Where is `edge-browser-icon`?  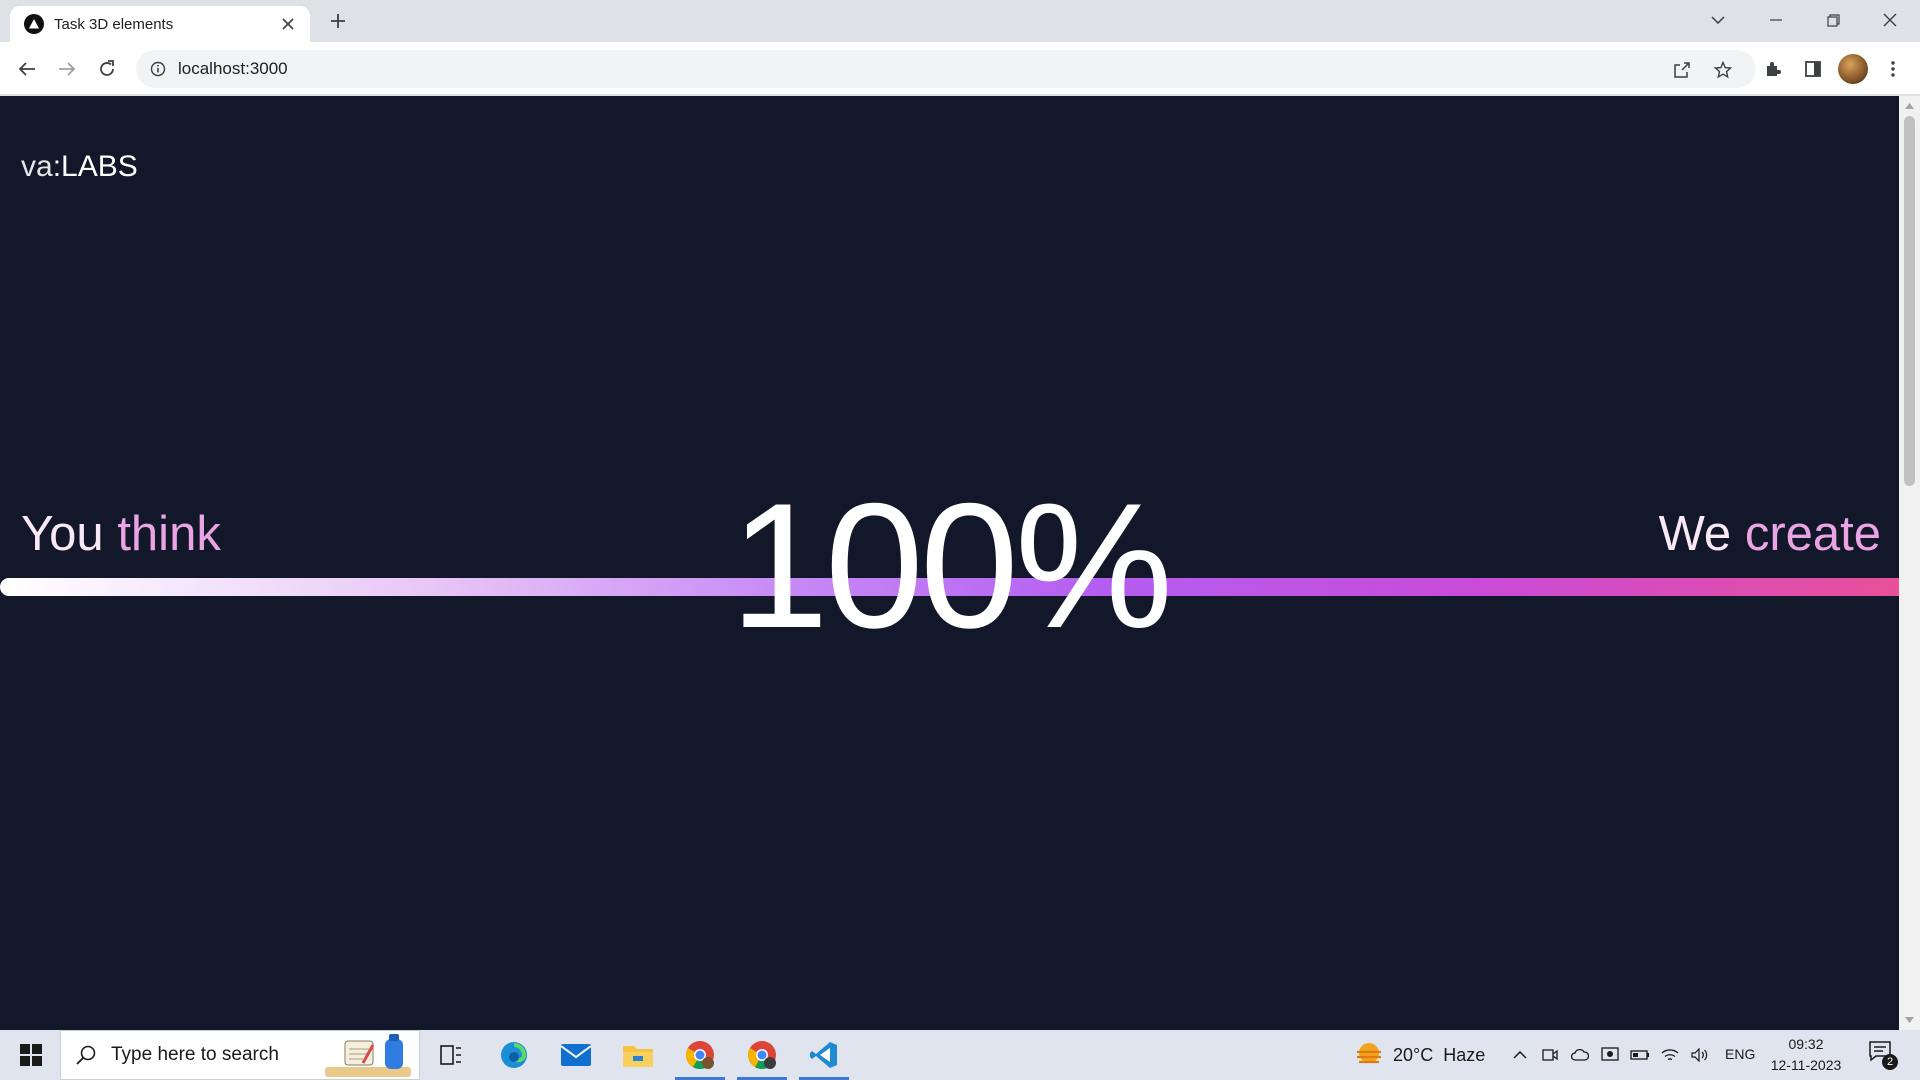
edge-browser-icon is located at coordinates (514, 1055).